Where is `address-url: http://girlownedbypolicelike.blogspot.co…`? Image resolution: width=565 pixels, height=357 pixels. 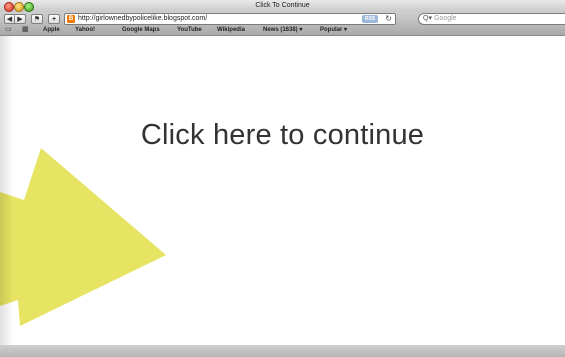
address-url: http://girlownedbypolicelike.blogspot.co… is located at coordinates (142, 19).